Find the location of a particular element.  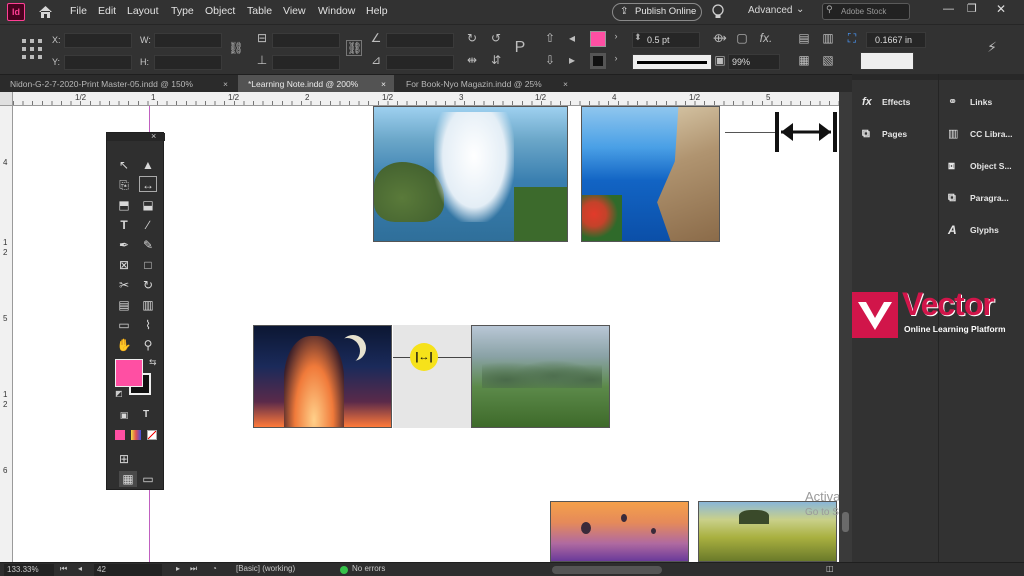

formatting-container-icon: ▣ is located at coordinates (124, 415).